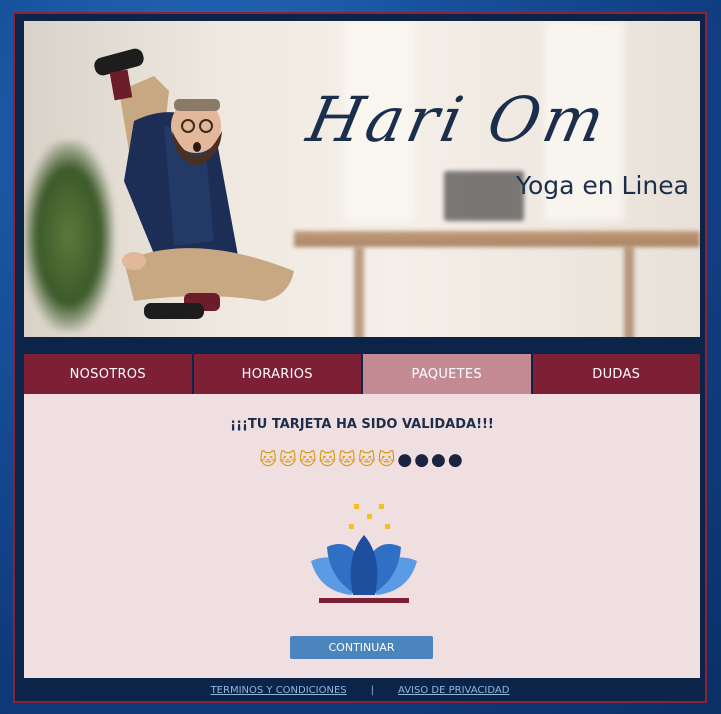  I want to click on validation-message: ¡¡¡TU TARJETA HA SIDO VALIDADA!!!, so click(362, 424).